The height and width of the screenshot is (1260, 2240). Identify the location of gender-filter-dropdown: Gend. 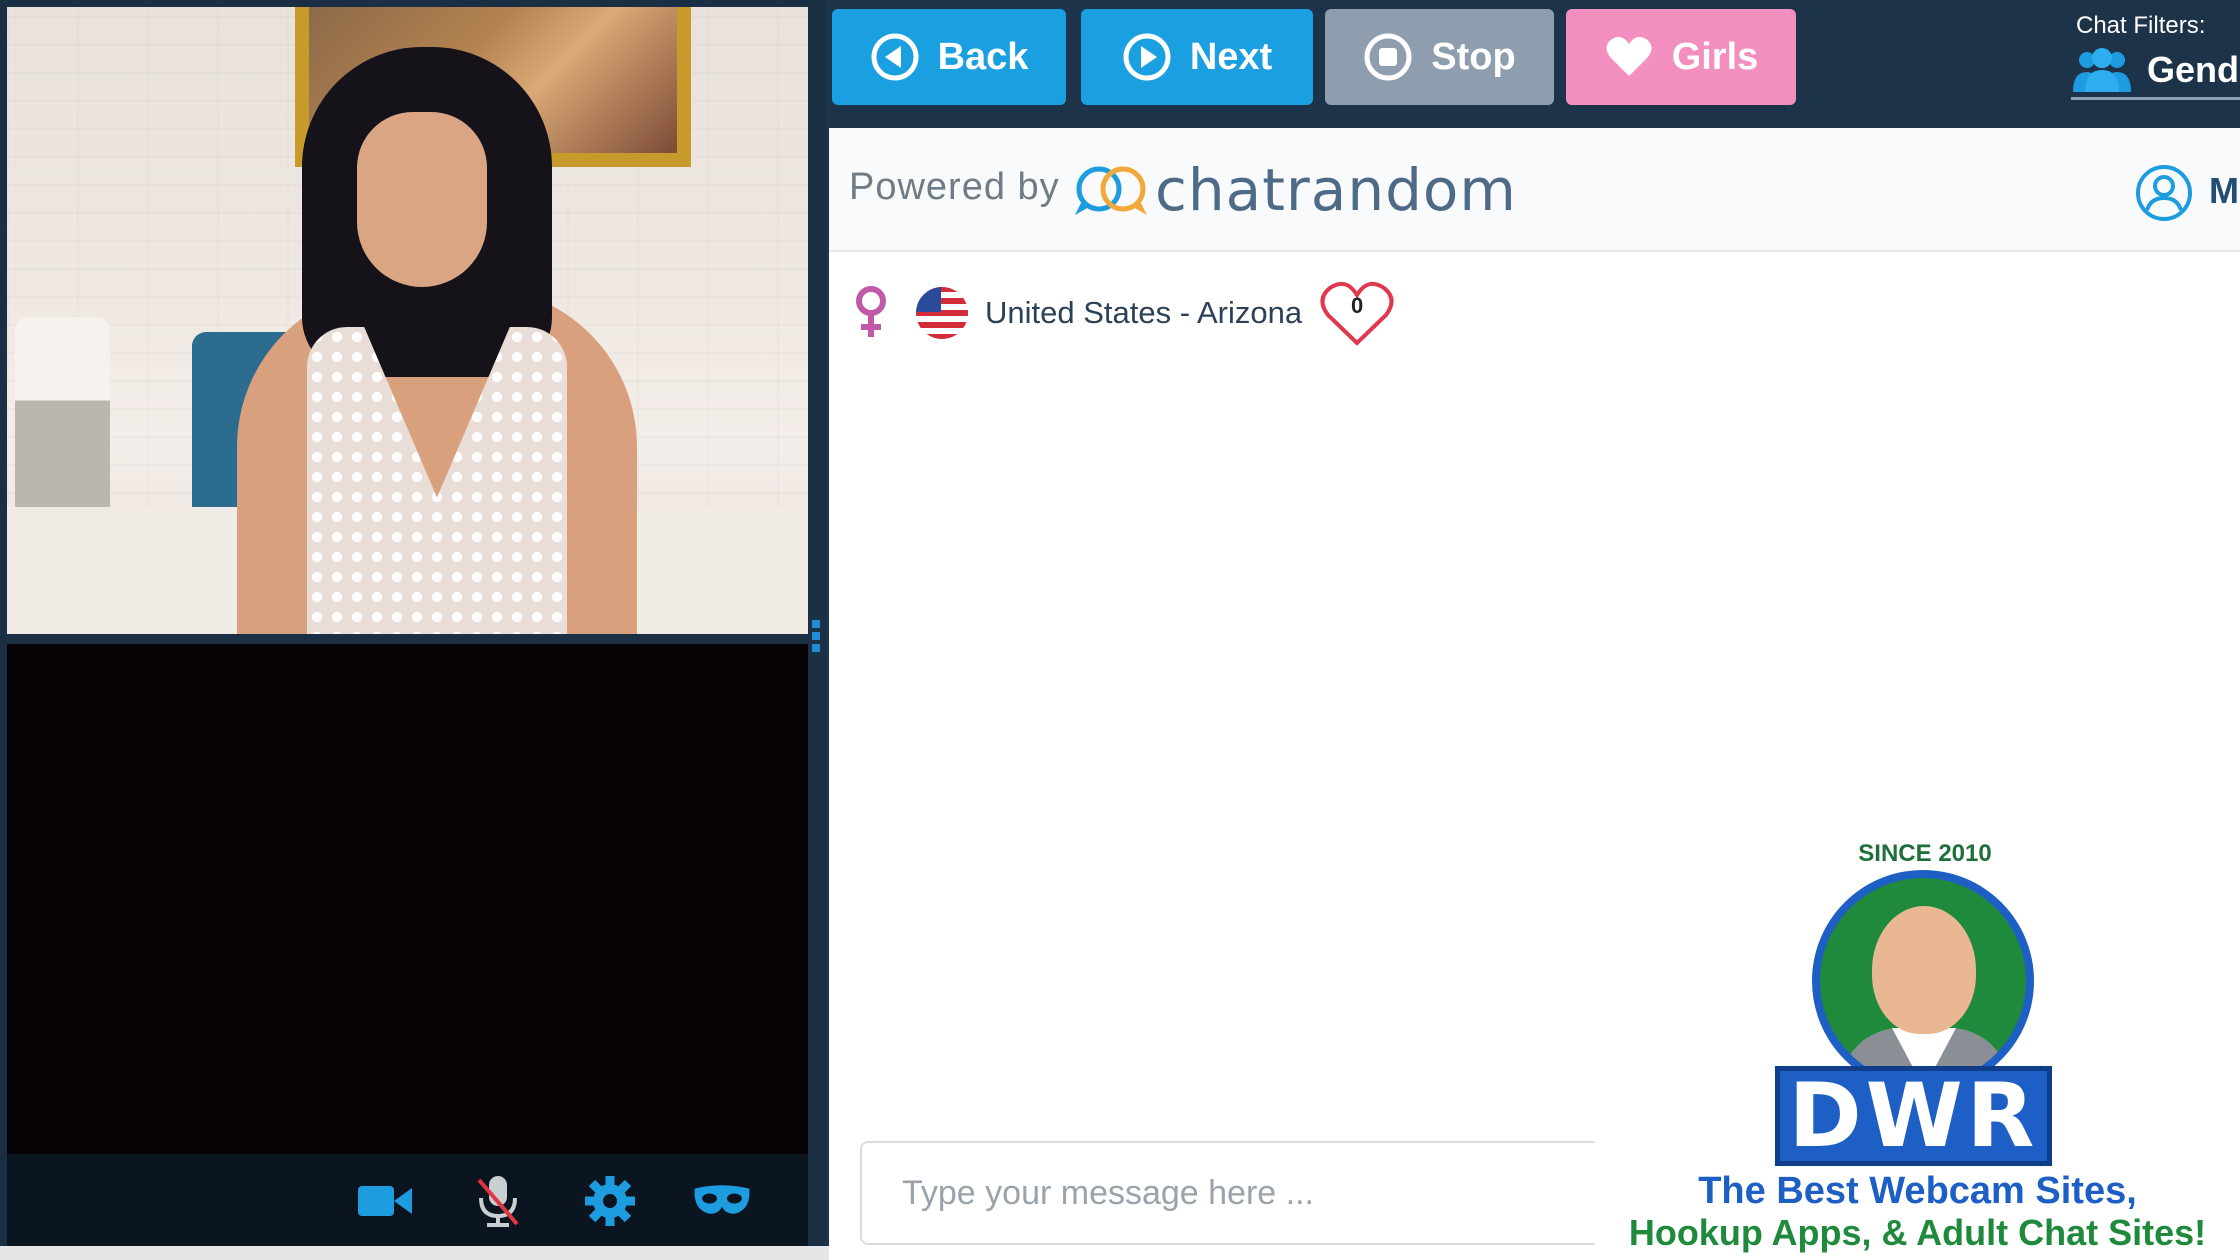
(2155, 71).